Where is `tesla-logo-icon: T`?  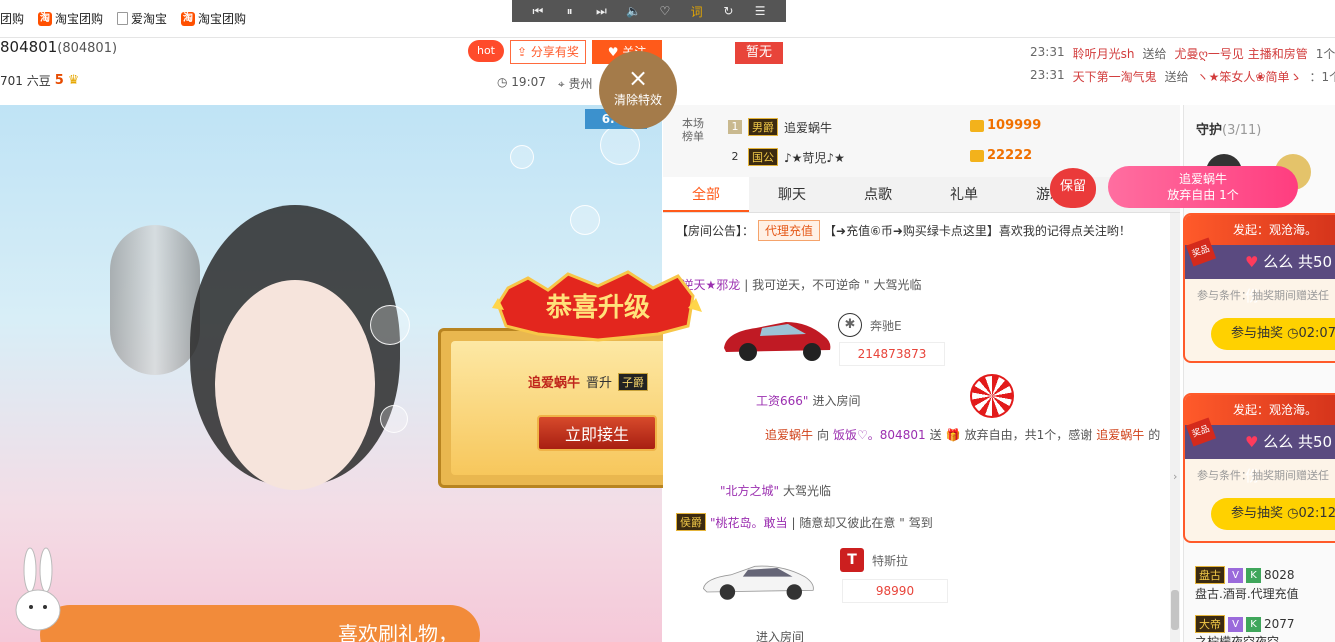 tesla-logo-icon: T is located at coordinates (852, 560).